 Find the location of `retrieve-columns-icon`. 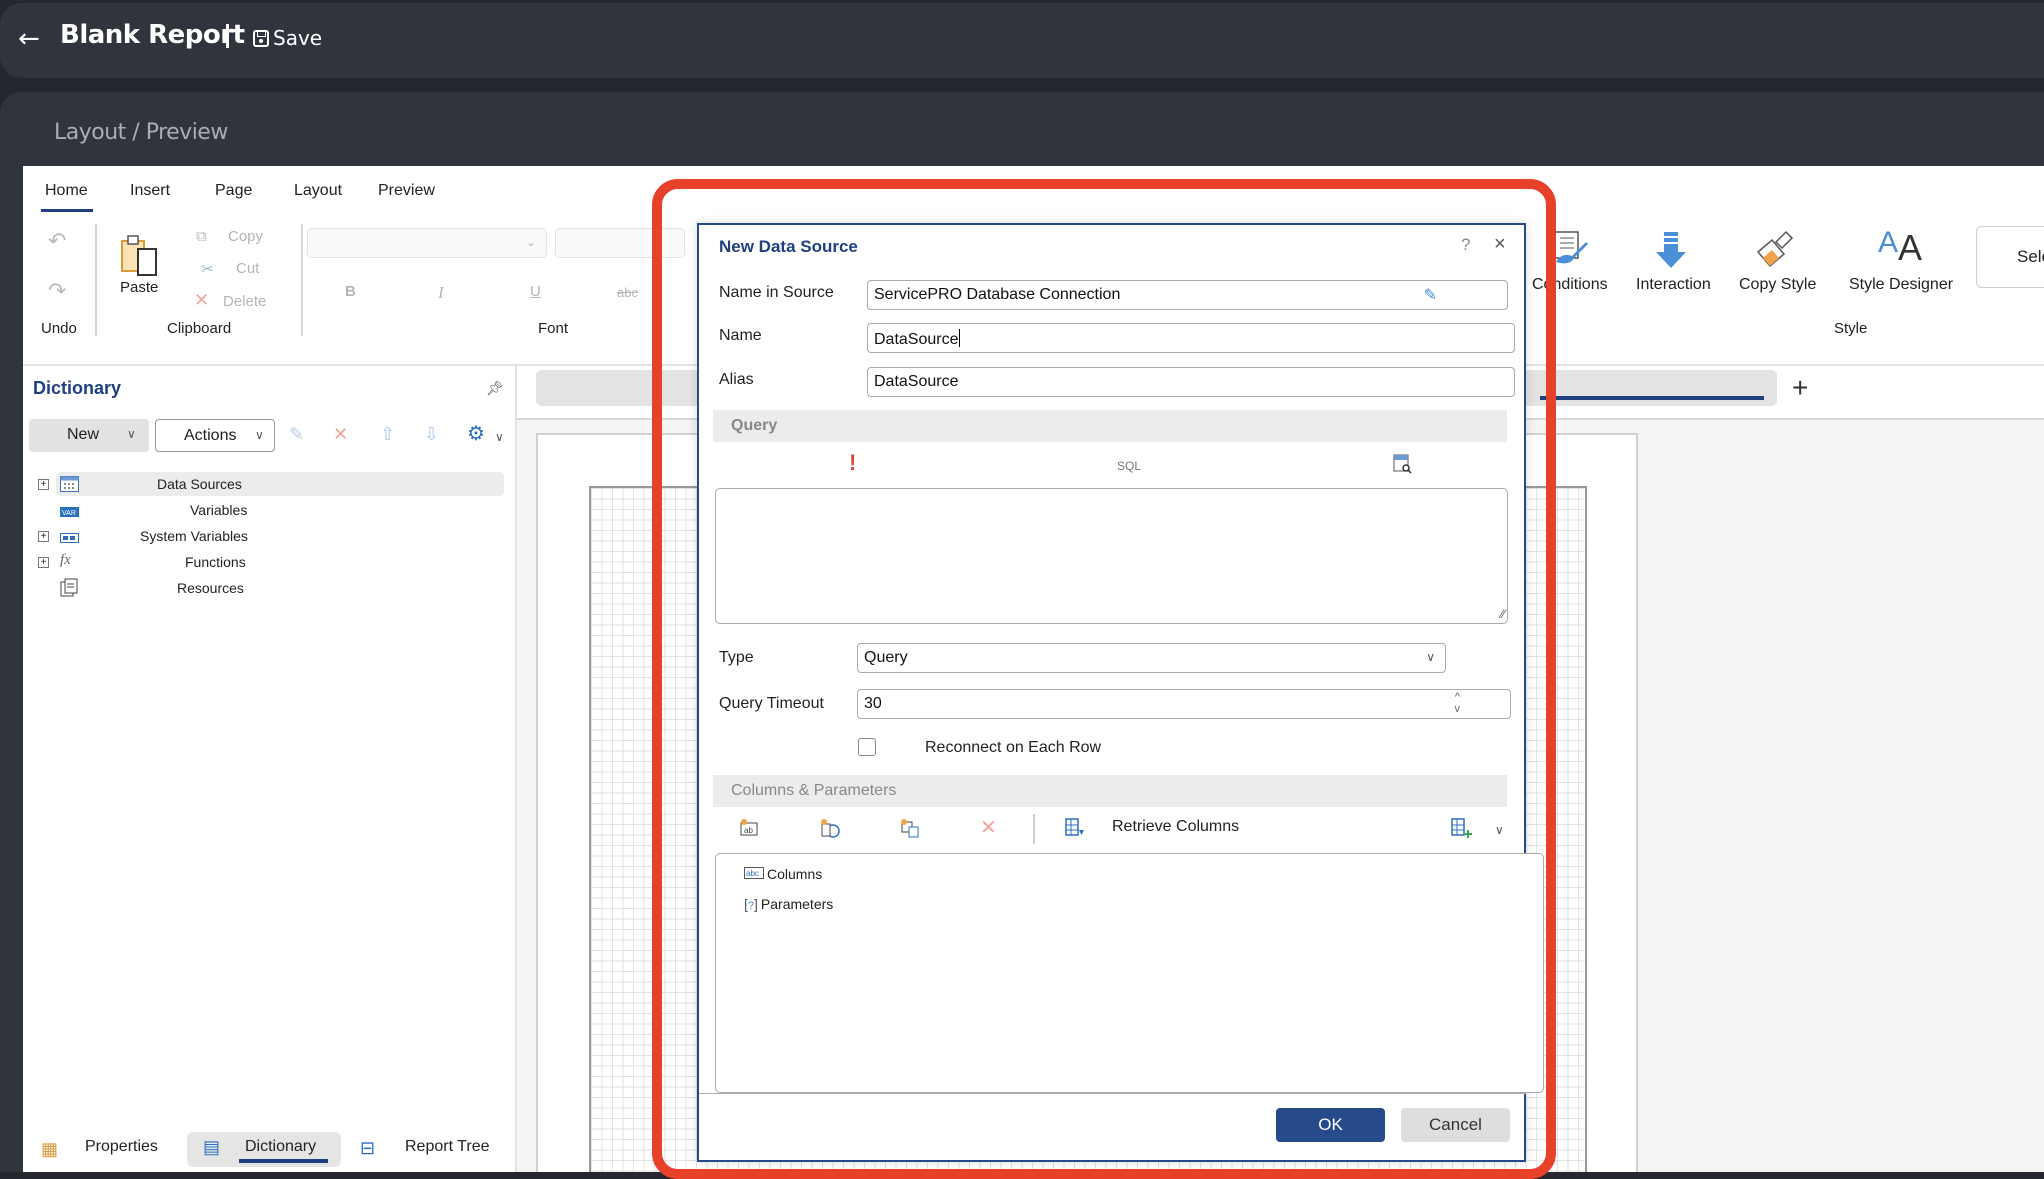

retrieve-columns-icon is located at coordinates (1075, 830).